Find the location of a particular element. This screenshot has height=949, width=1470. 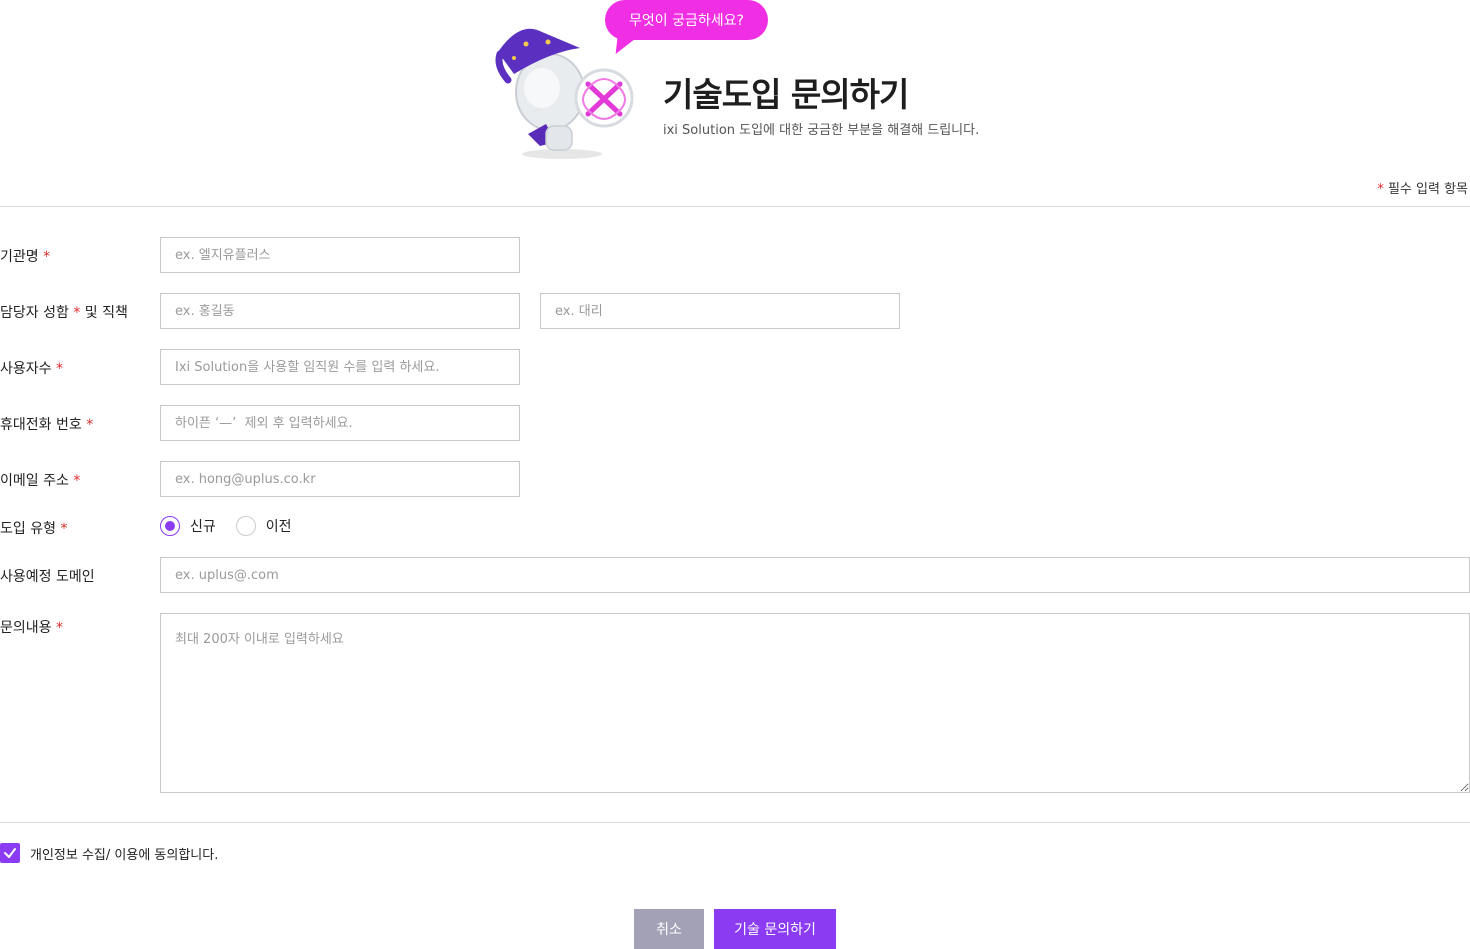

required-note-label: 필수 입력 항목 is located at coordinates (1427, 189).